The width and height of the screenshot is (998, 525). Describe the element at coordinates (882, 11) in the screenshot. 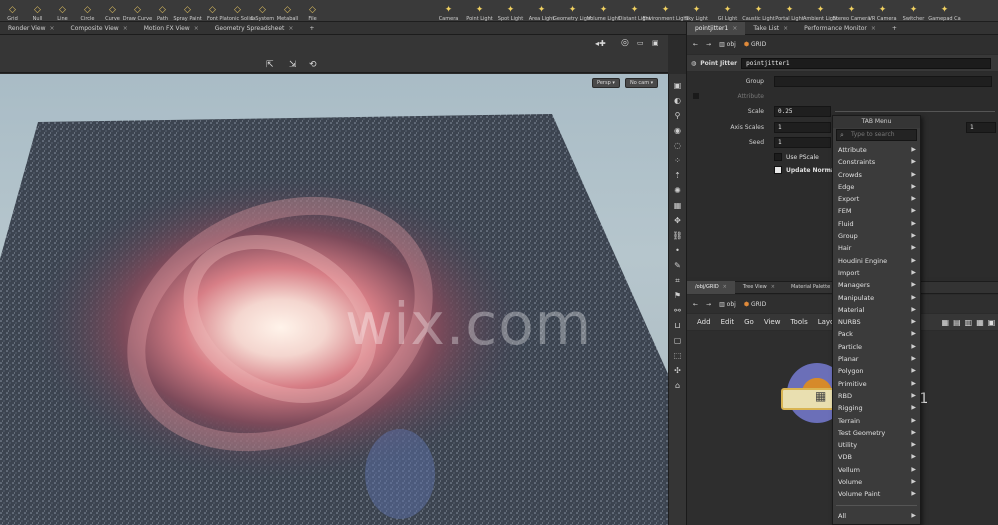

I see `shelf-tool-vr-camera: ✦ VR Camera` at that location.